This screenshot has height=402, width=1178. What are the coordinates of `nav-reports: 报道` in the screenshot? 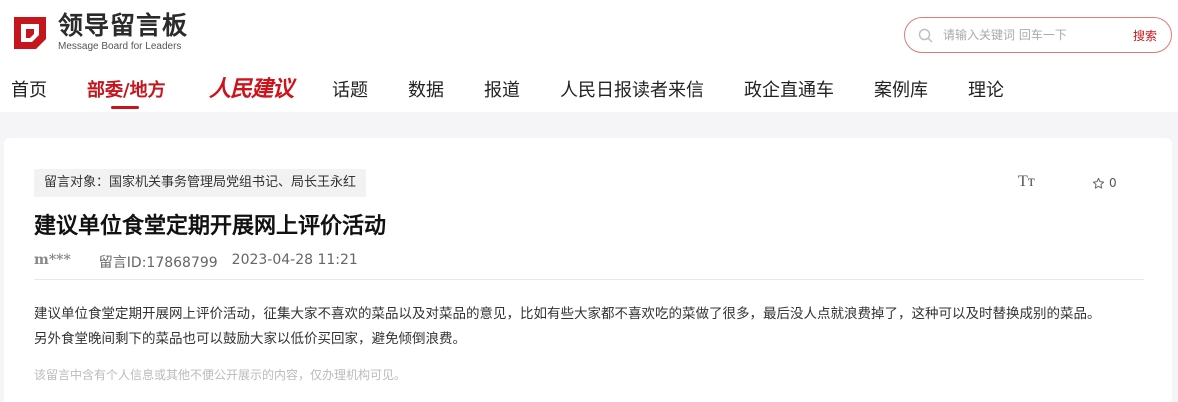 It's located at (502, 89).